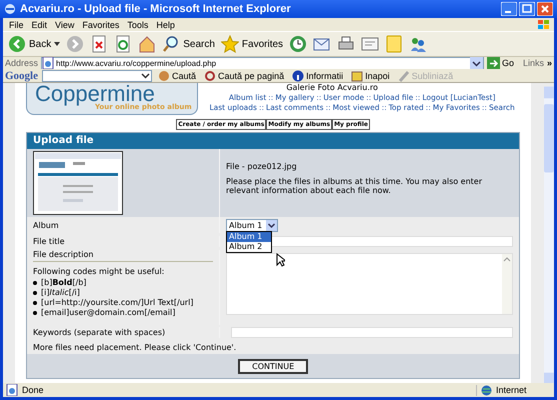  What do you see at coordinates (272, 225) in the screenshot?
I see `dropdown-arrow-icon` at bounding box center [272, 225].